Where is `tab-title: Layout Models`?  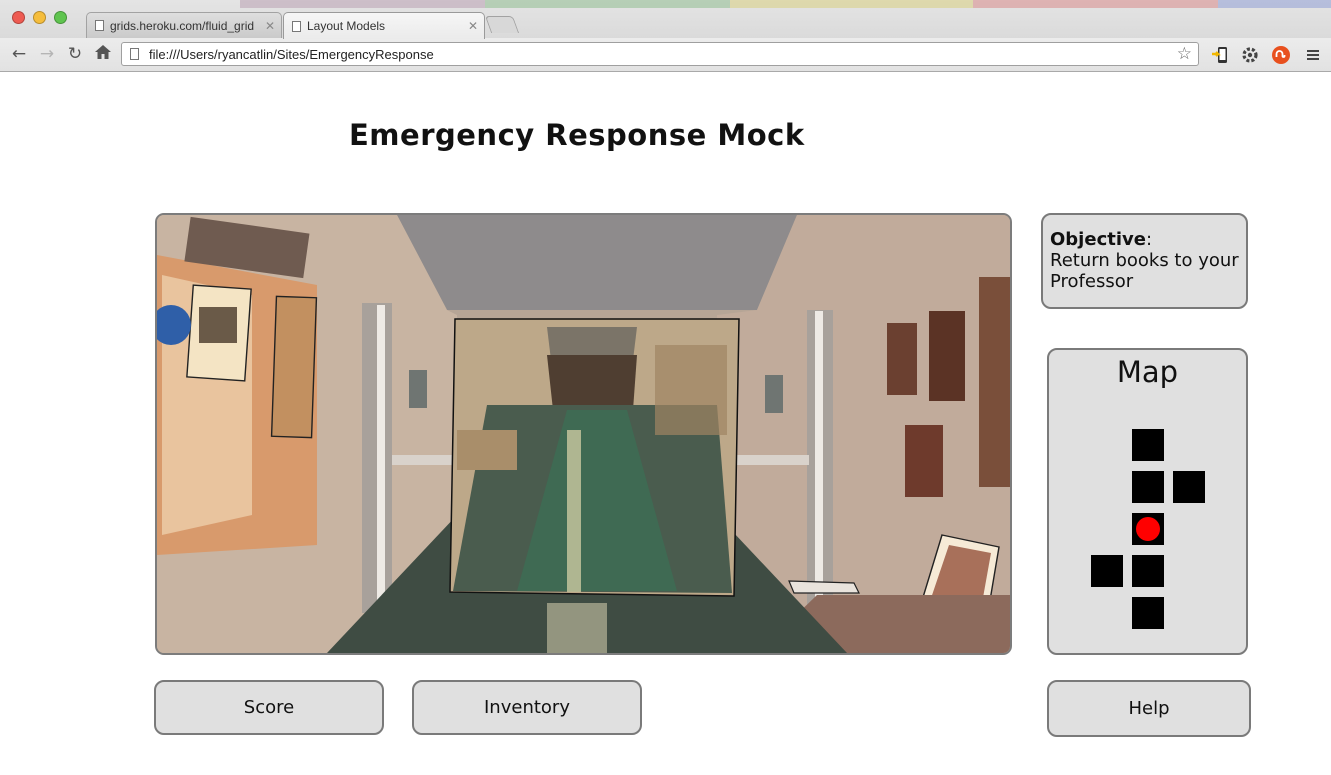 tab-title: Layout Models is located at coordinates (346, 26).